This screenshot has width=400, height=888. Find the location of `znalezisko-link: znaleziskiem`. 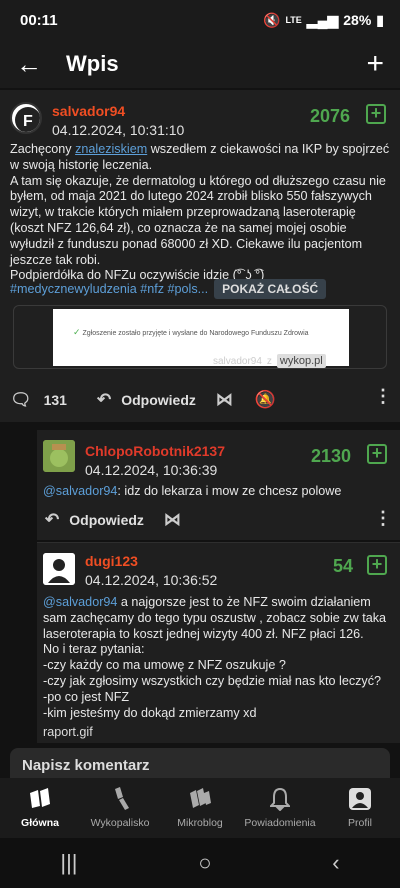

znalezisko-link: znaleziskiem is located at coordinates (111, 149).